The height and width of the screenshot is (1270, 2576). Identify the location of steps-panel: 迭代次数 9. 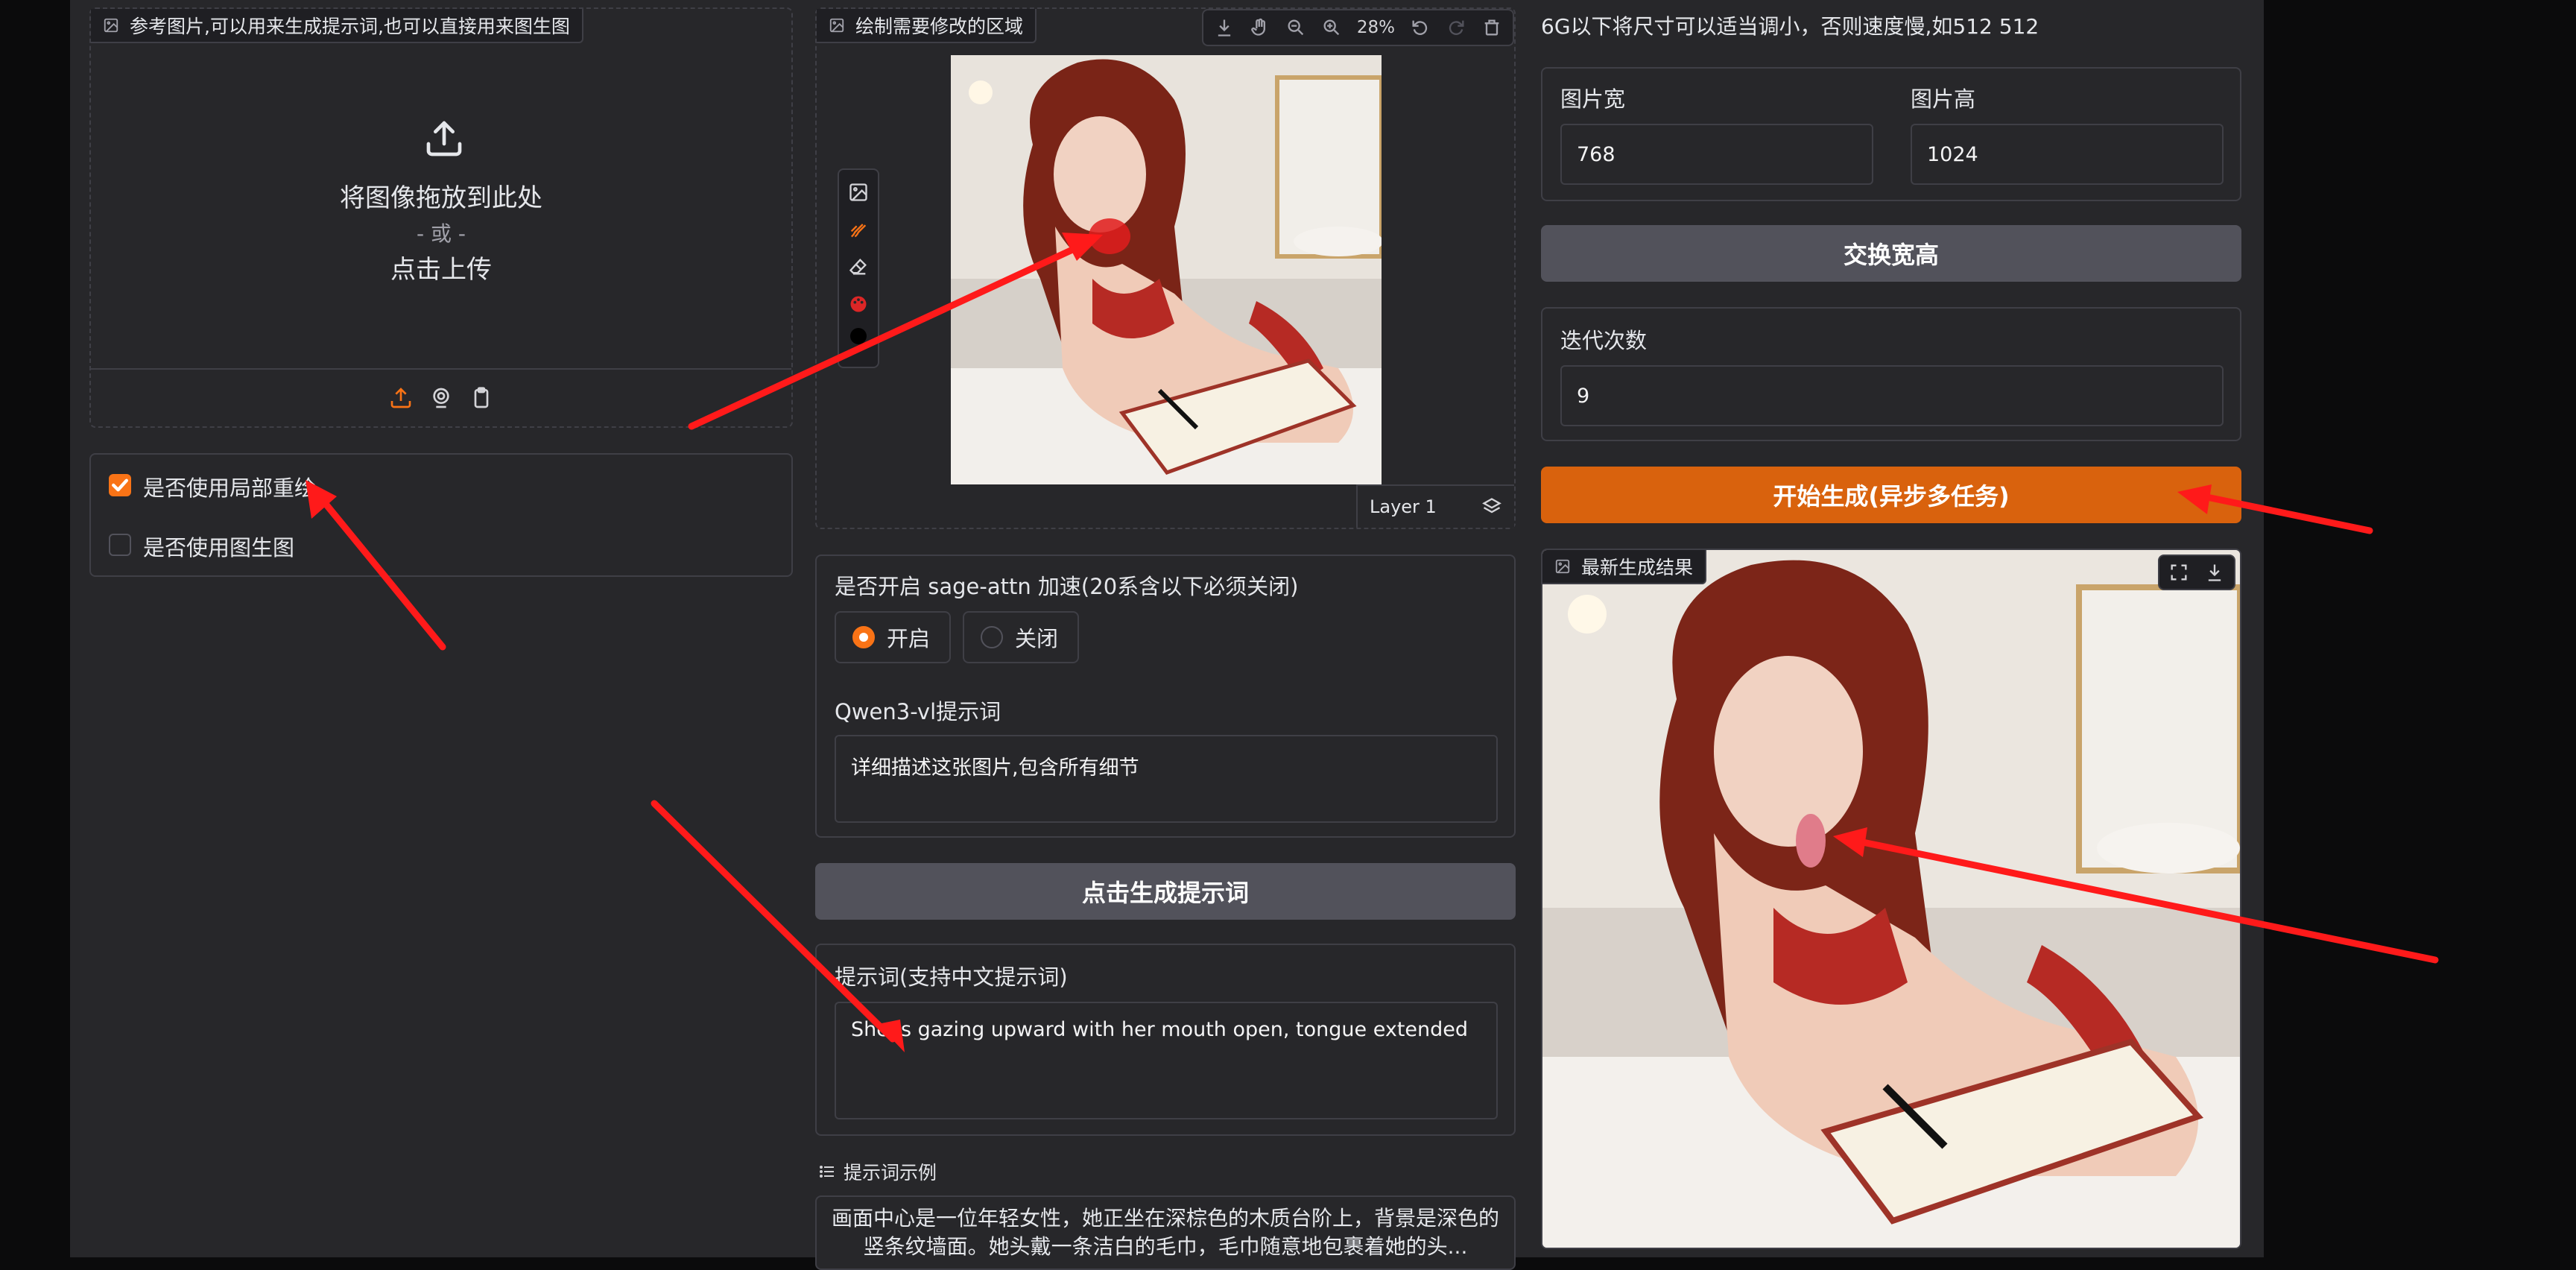
(1891, 374).